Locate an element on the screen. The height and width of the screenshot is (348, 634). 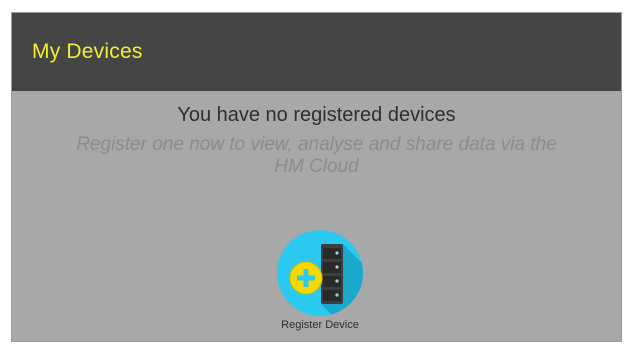
register-device-icon is located at coordinates (320, 273).